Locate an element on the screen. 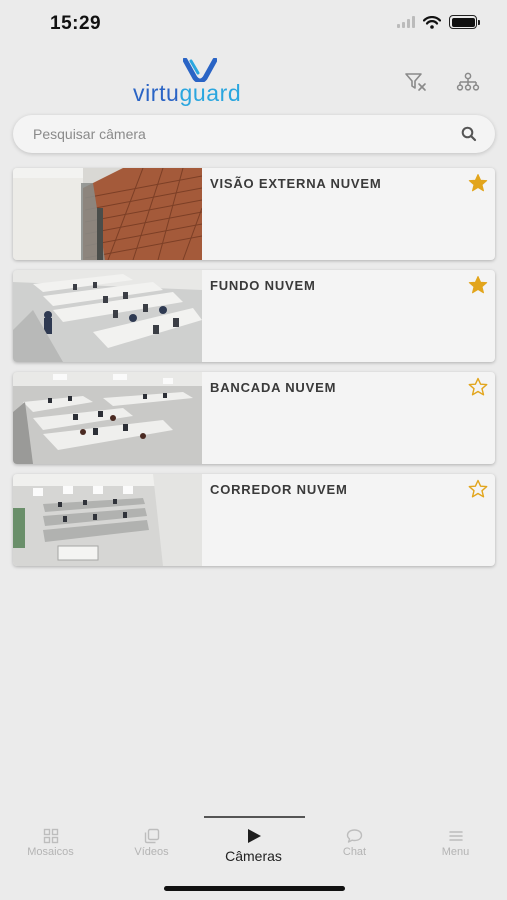  tab-videos: Vídeos is located at coordinates (151, 846).